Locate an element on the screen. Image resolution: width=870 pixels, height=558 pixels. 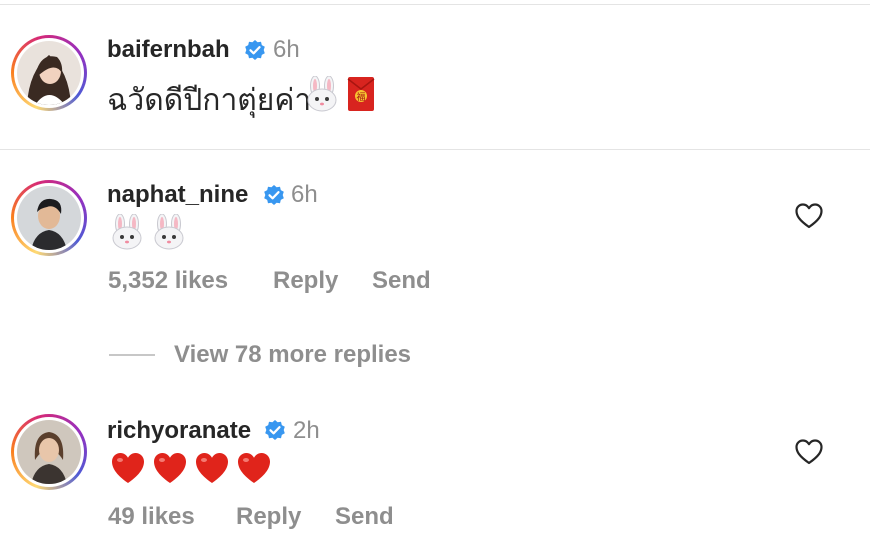
red-envelope-icon: 福 is located at coordinates (361, 94).